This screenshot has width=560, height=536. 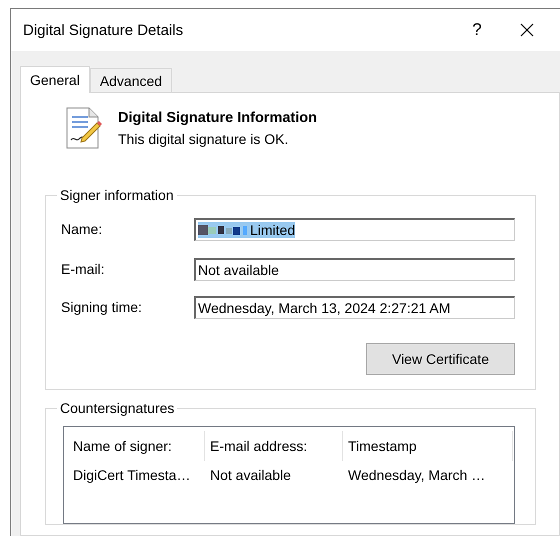 I want to click on tab: General, so click(x=55, y=79).